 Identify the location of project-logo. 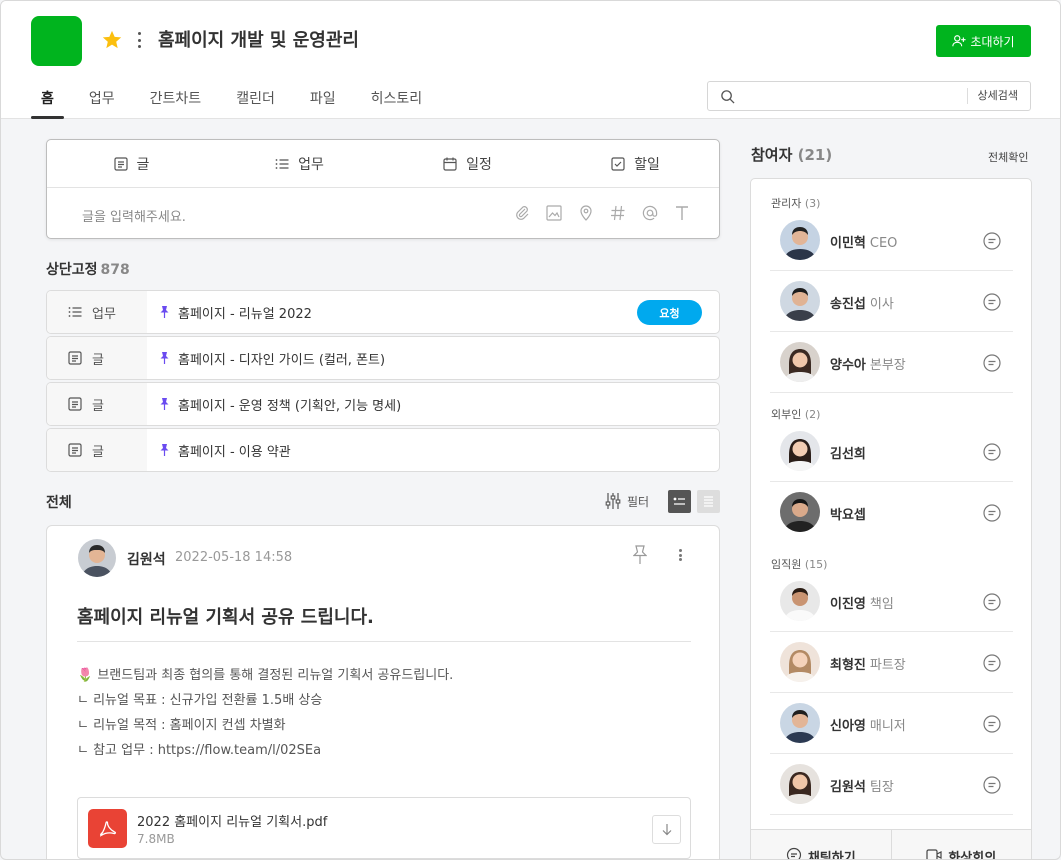
(56, 41).